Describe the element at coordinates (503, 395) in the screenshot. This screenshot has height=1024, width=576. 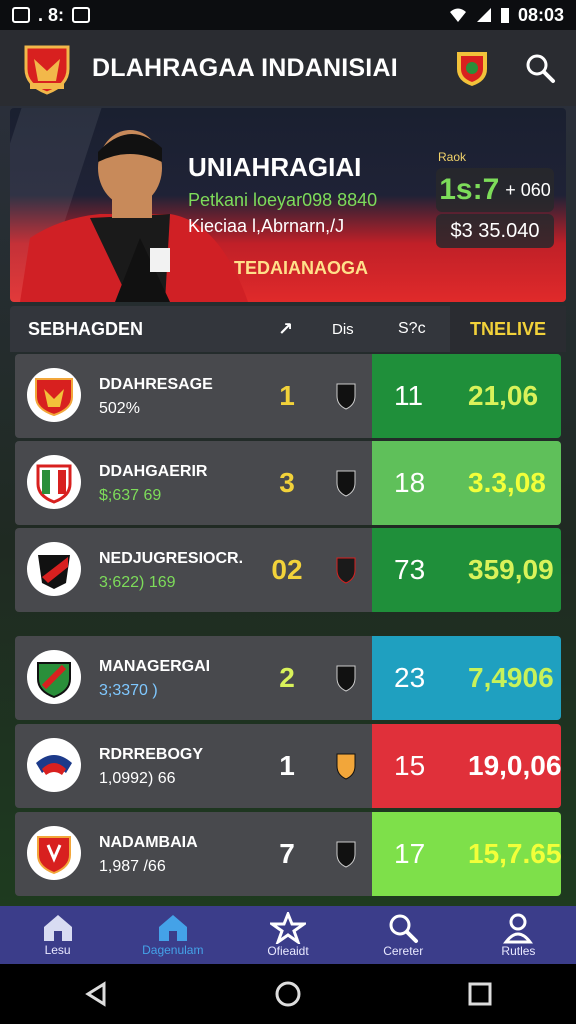
I see `stat-b: 21,06` at that location.